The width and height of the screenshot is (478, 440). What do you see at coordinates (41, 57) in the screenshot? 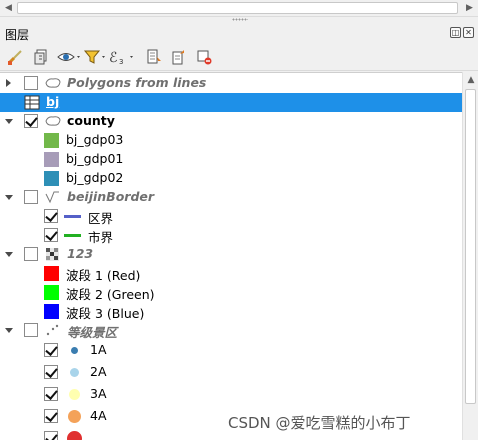
I see `add-group-icon` at bounding box center [41, 57].